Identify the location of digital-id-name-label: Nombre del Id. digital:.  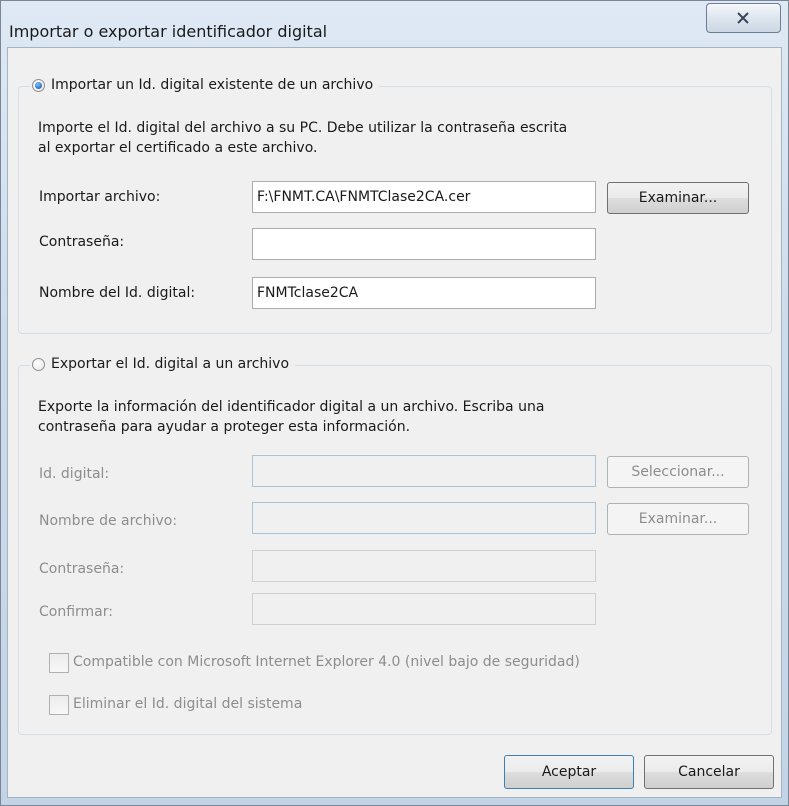
(117, 293).